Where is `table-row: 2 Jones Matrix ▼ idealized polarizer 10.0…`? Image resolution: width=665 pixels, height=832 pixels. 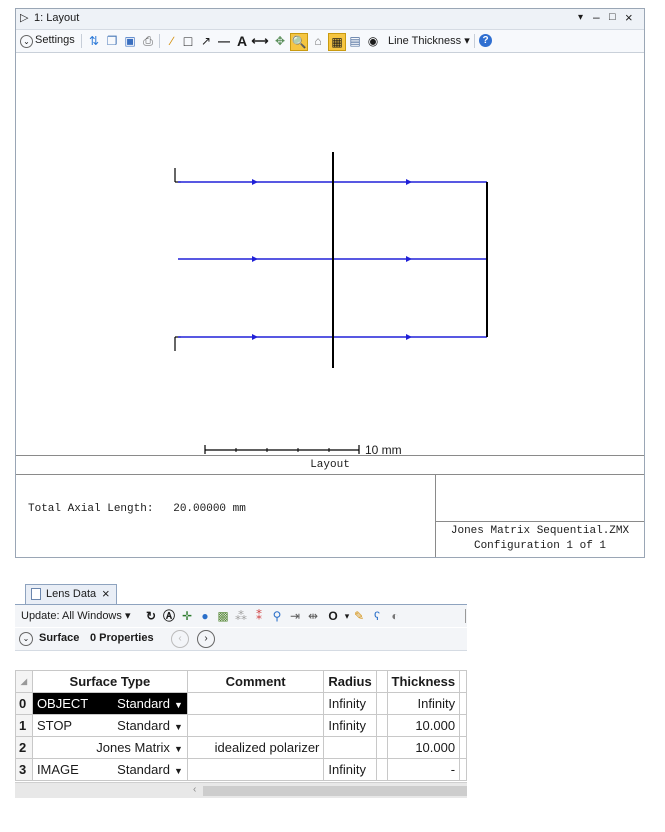 table-row: 2 Jones Matrix ▼ idealized polarizer 10.0… is located at coordinates (241, 747).